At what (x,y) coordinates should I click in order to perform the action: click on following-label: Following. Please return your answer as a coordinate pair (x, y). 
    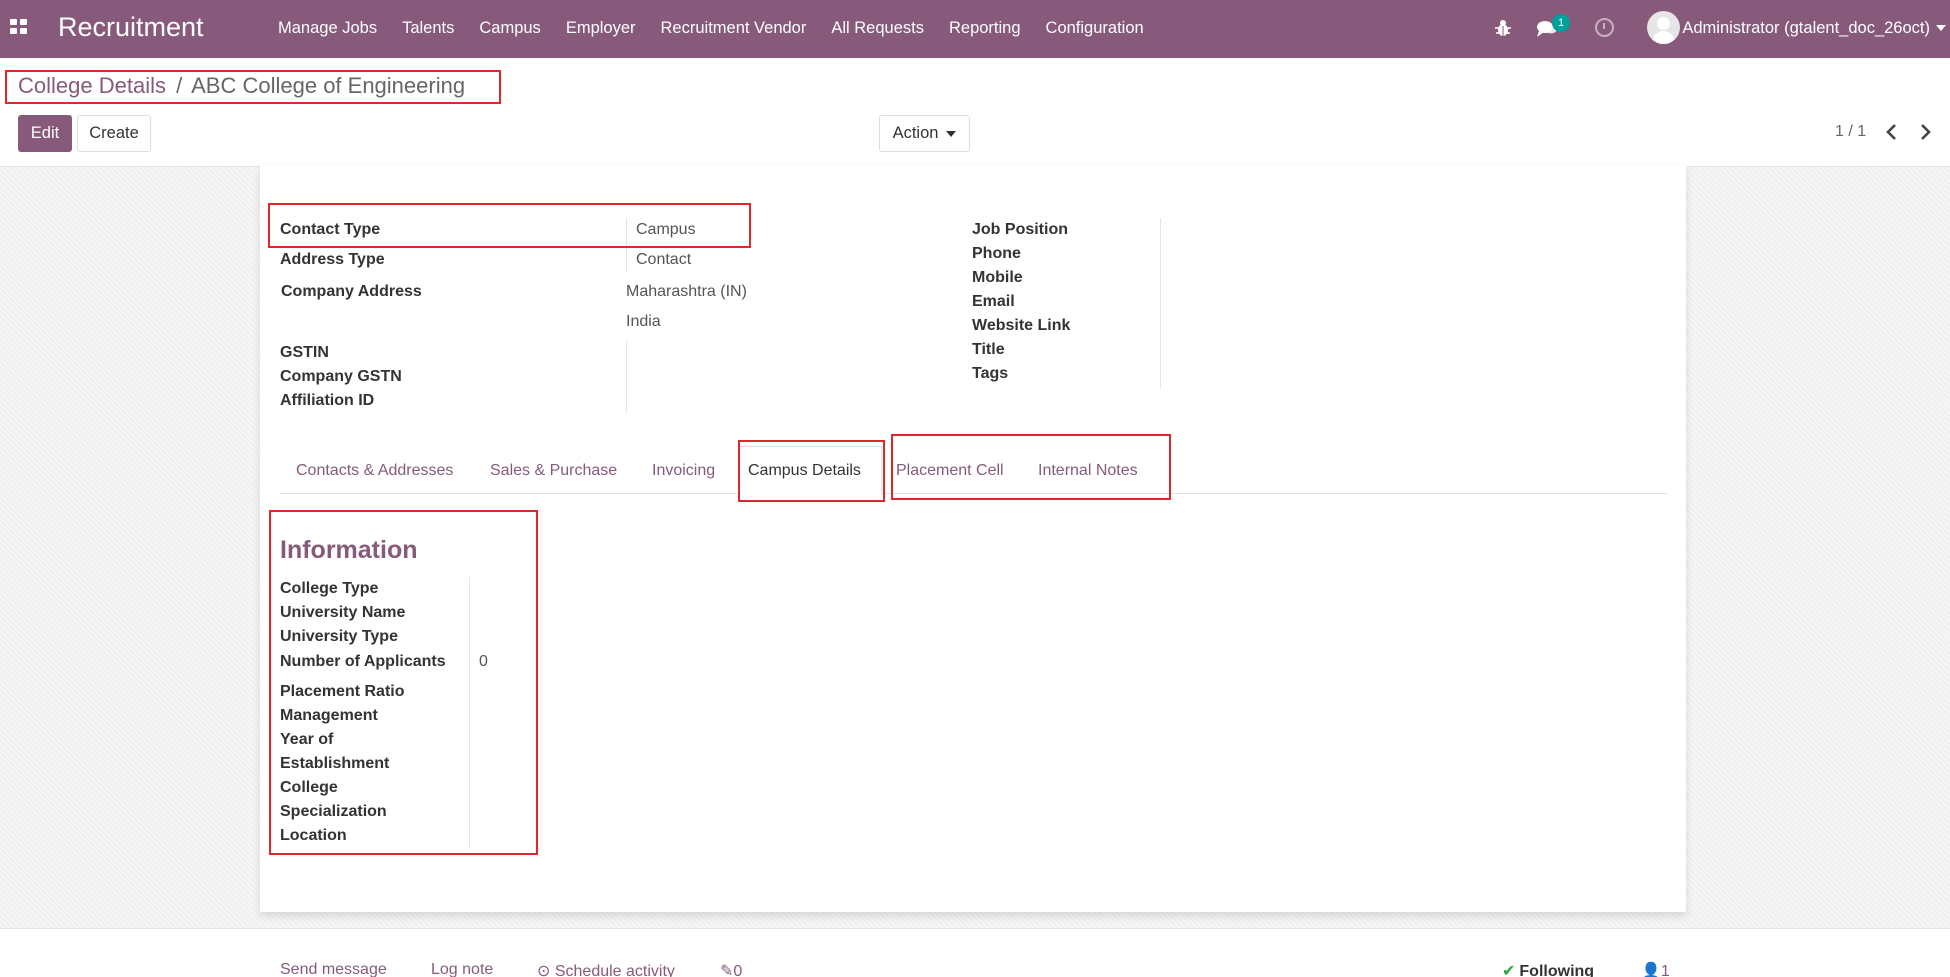
    Looking at the image, I should click on (1557, 970).